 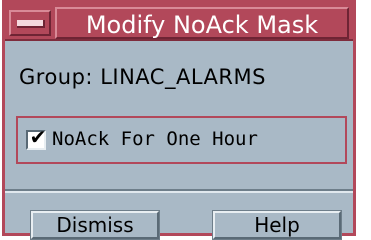 I want to click on help-button: Help, so click(x=277, y=225).